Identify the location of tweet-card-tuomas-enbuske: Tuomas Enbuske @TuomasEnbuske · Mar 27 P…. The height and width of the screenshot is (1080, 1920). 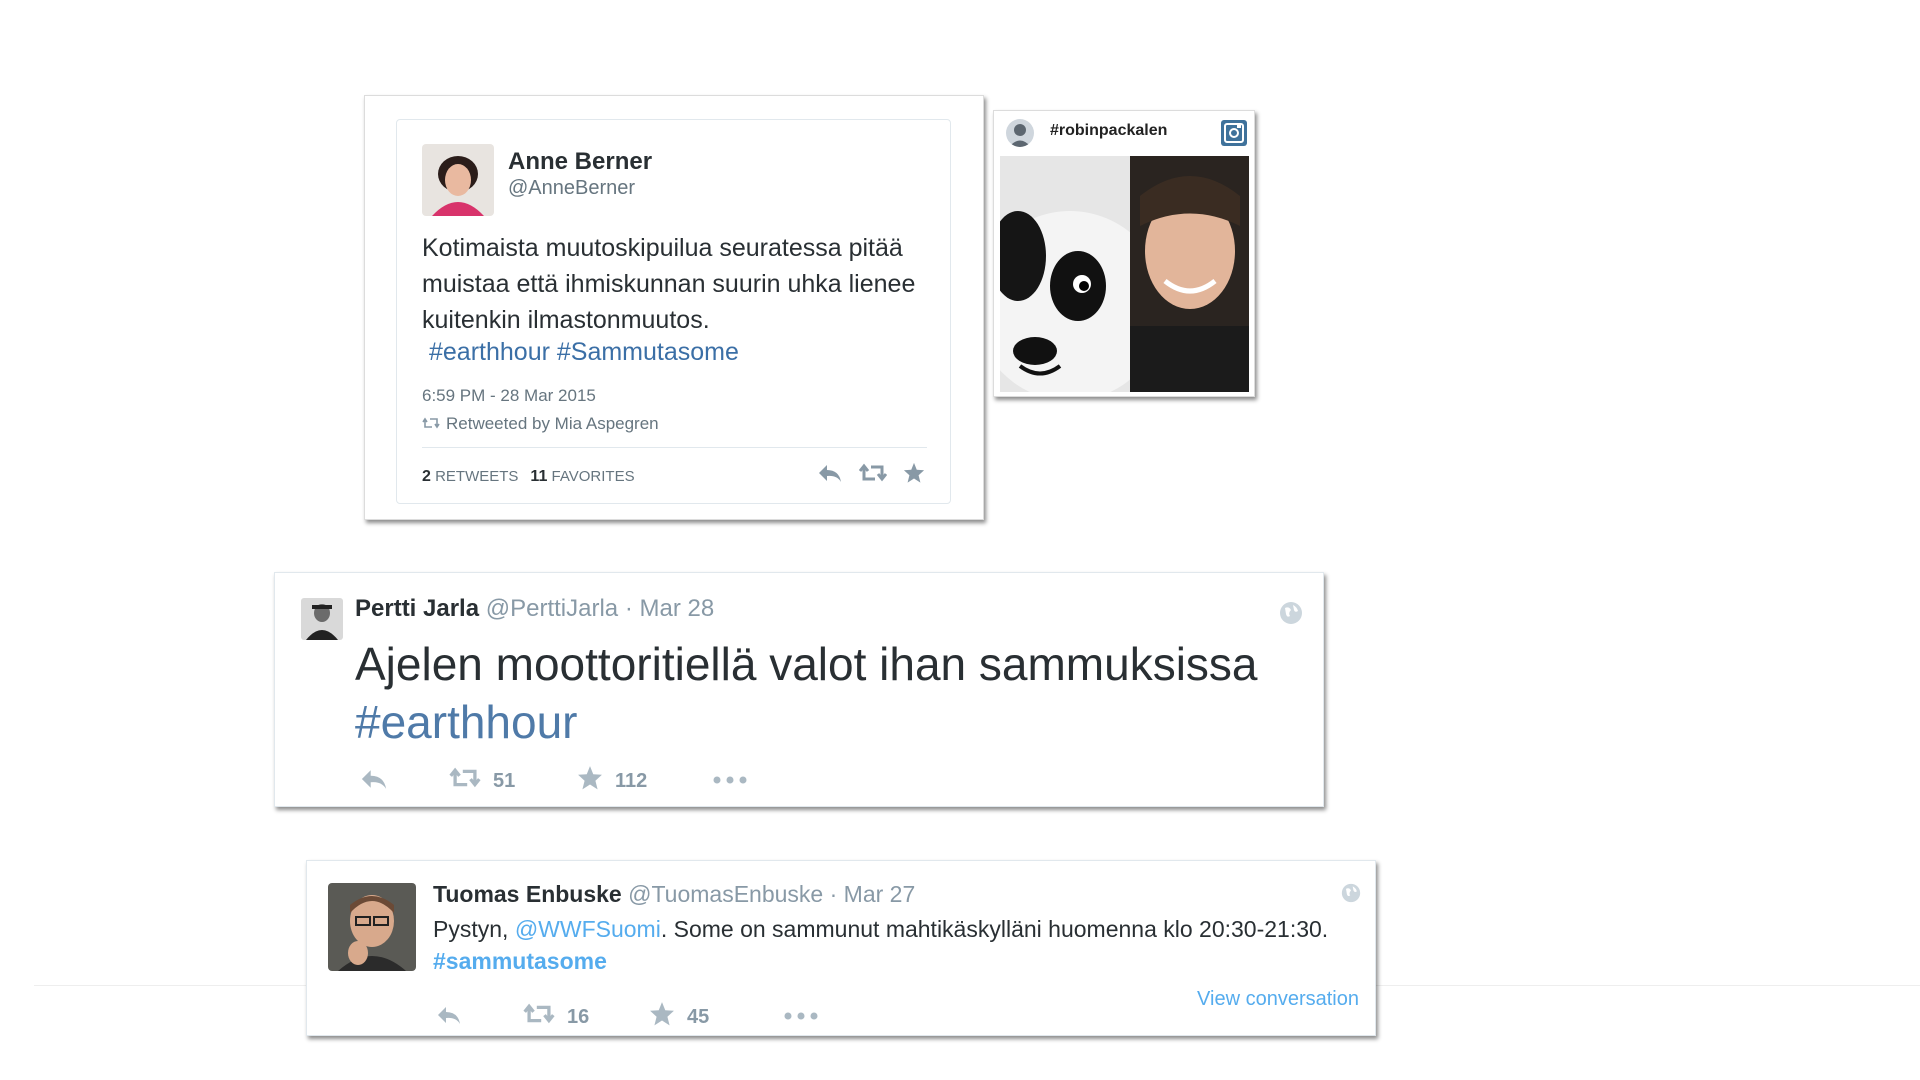
(841, 948).